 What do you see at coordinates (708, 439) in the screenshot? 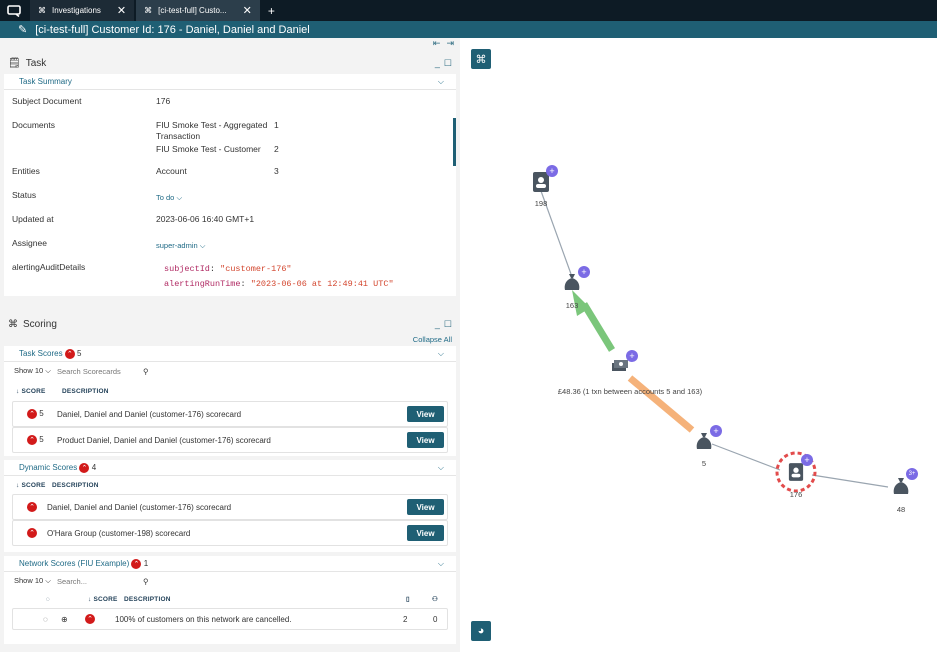
I see `graph-node-5: +` at bounding box center [708, 439].